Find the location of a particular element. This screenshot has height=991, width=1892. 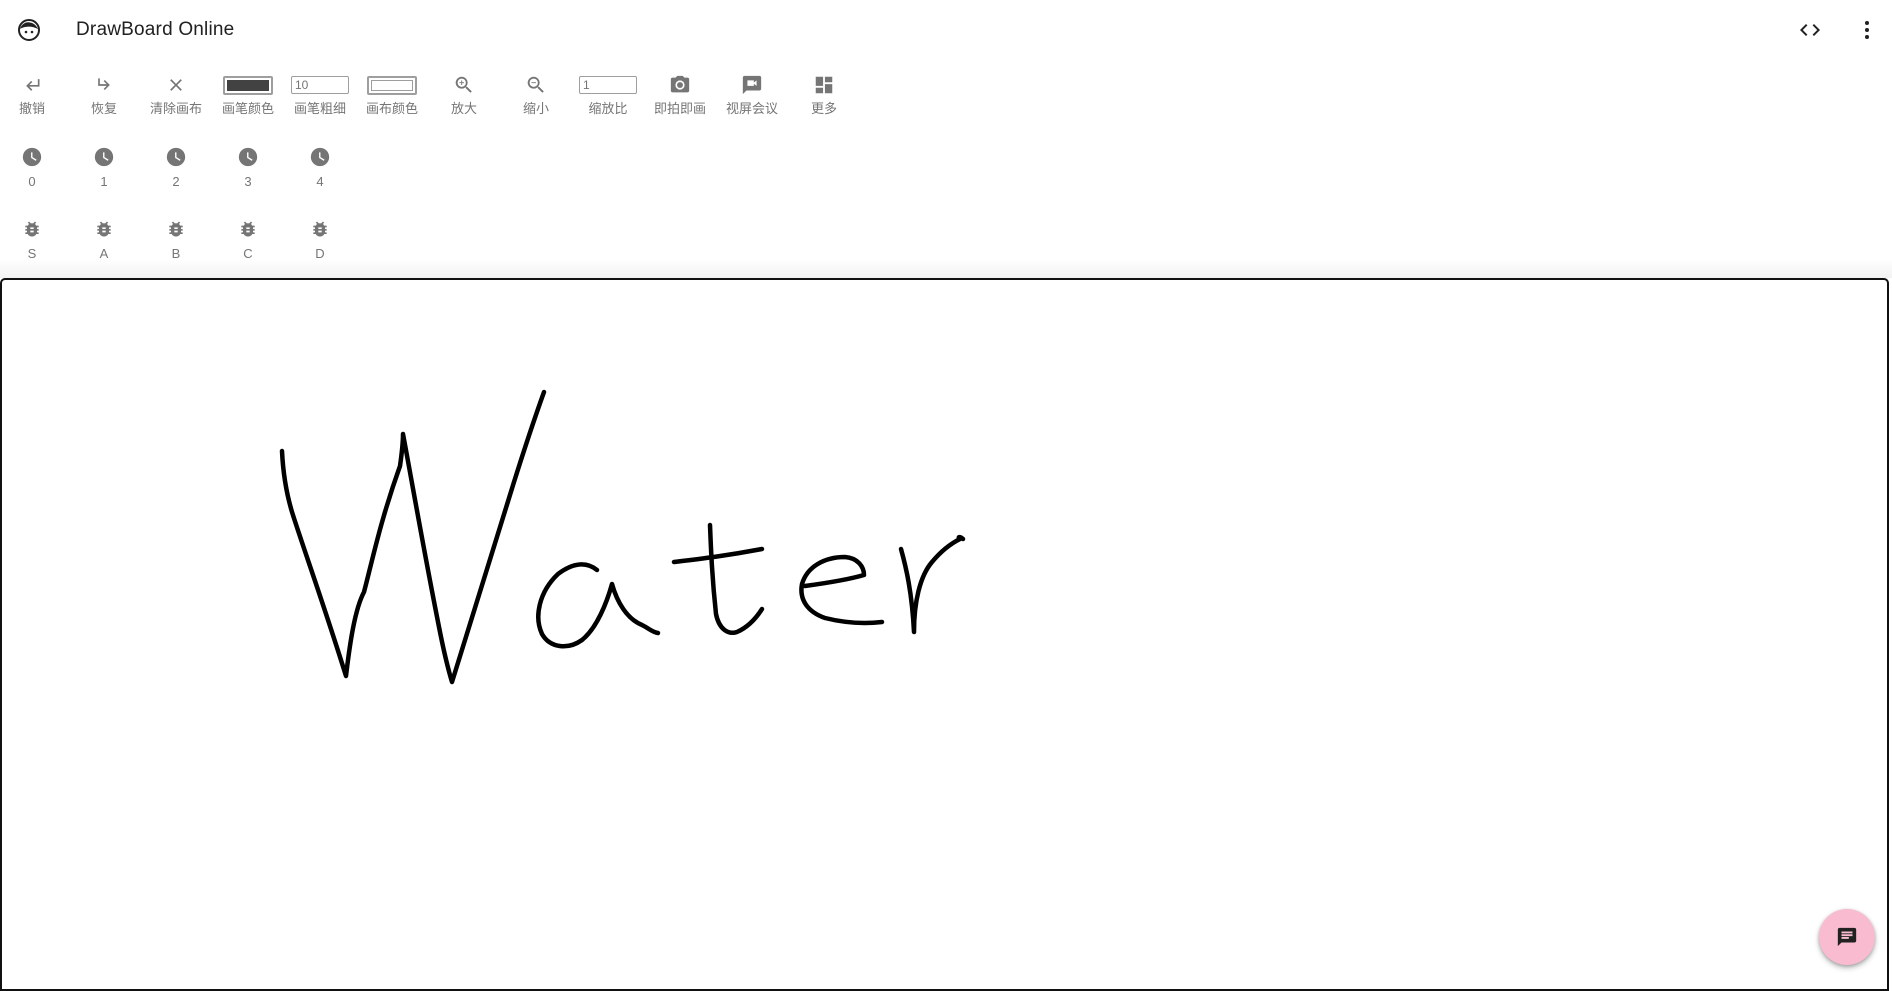

history-slot-4: 4 is located at coordinates (320, 162).